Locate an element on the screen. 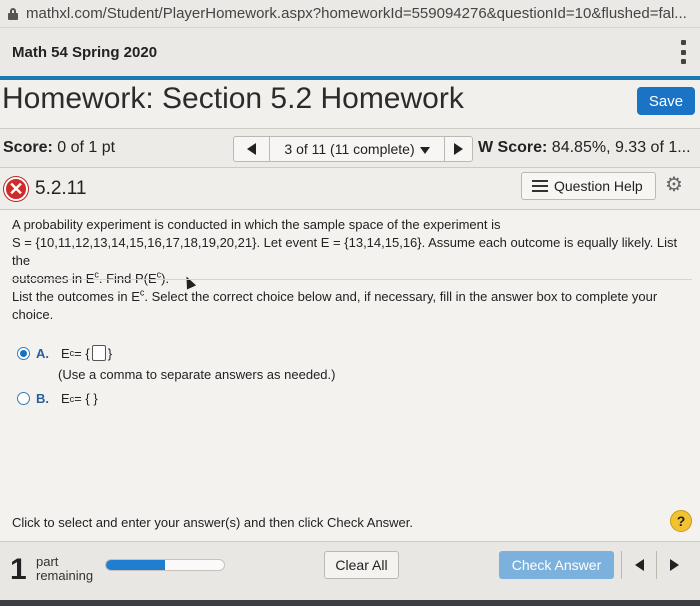 The height and width of the screenshot is (606, 700). help-question-icon: ? is located at coordinates (681, 521).